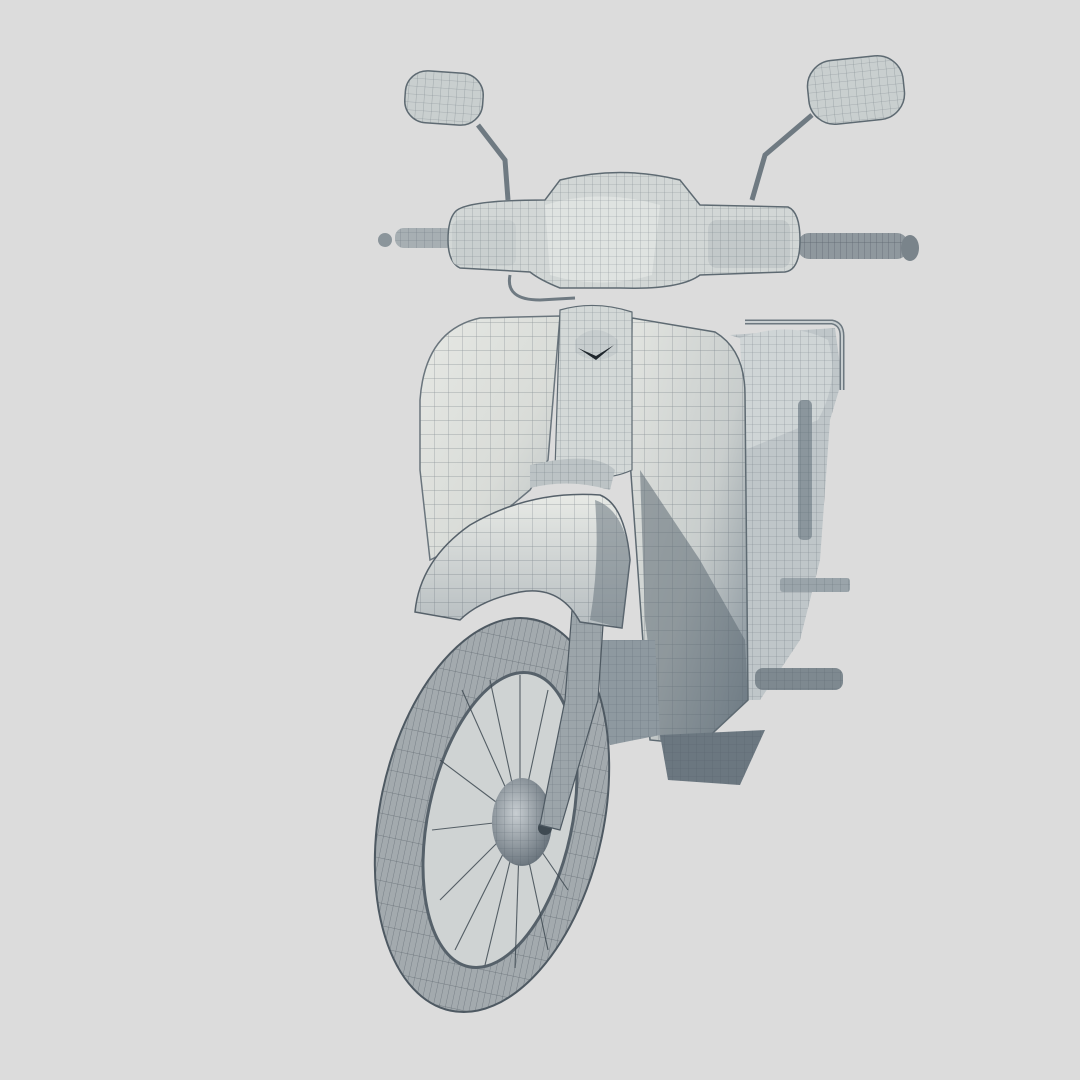  What do you see at coordinates (457, 135) in the screenshot?
I see `mirror-left` at bounding box center [457, 135].